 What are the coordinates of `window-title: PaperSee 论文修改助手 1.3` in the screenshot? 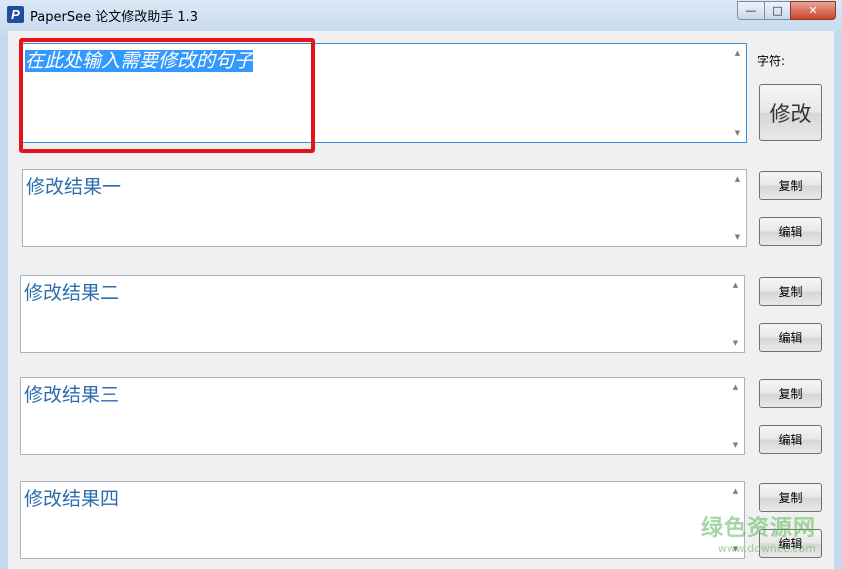 It's located at (114, 17).